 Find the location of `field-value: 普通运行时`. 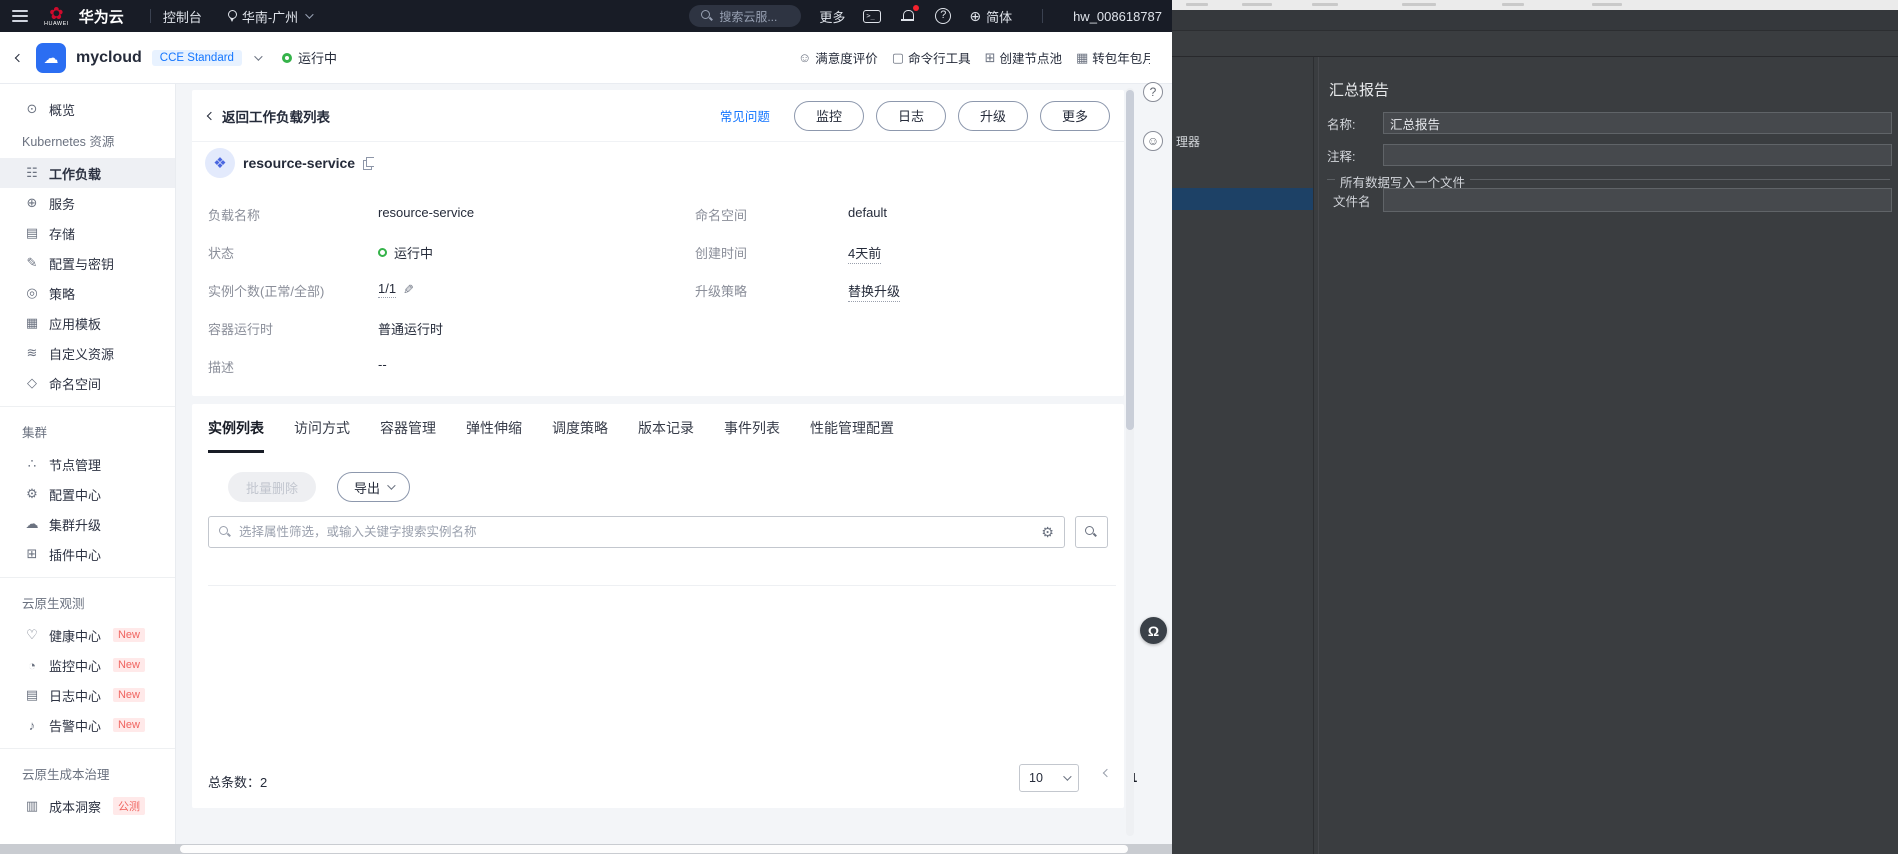

field-value: 普通运行时 is located at coordinates (411, 329).